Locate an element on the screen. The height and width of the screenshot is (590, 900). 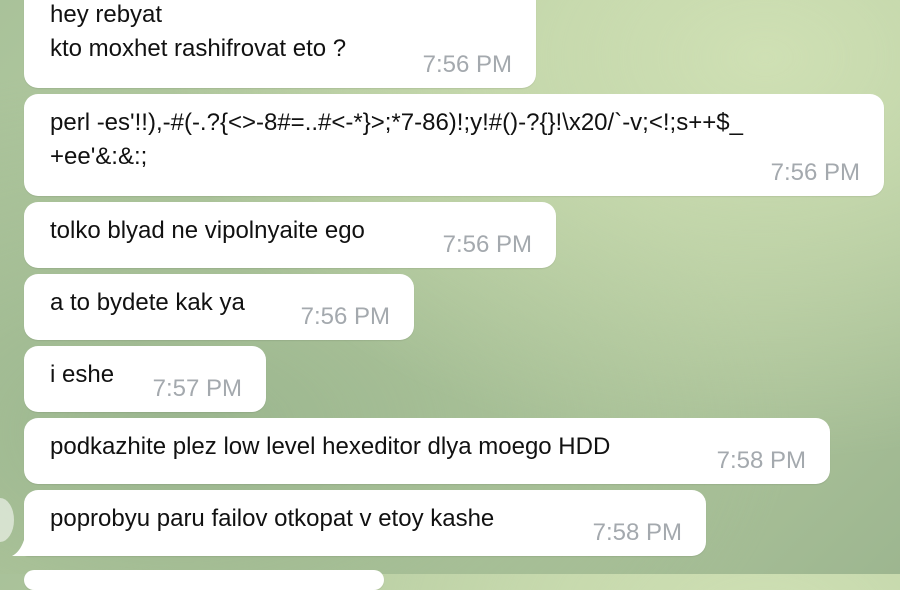
message-bubble-partial is located at coordinates (204, 580).